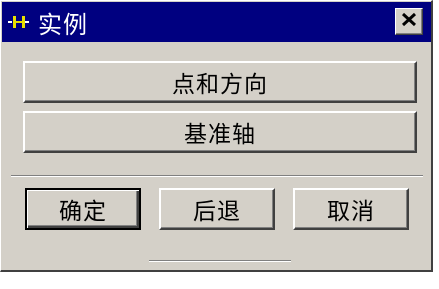  I want to click on datum-axis-button: 基准轴, so click(220, 132).